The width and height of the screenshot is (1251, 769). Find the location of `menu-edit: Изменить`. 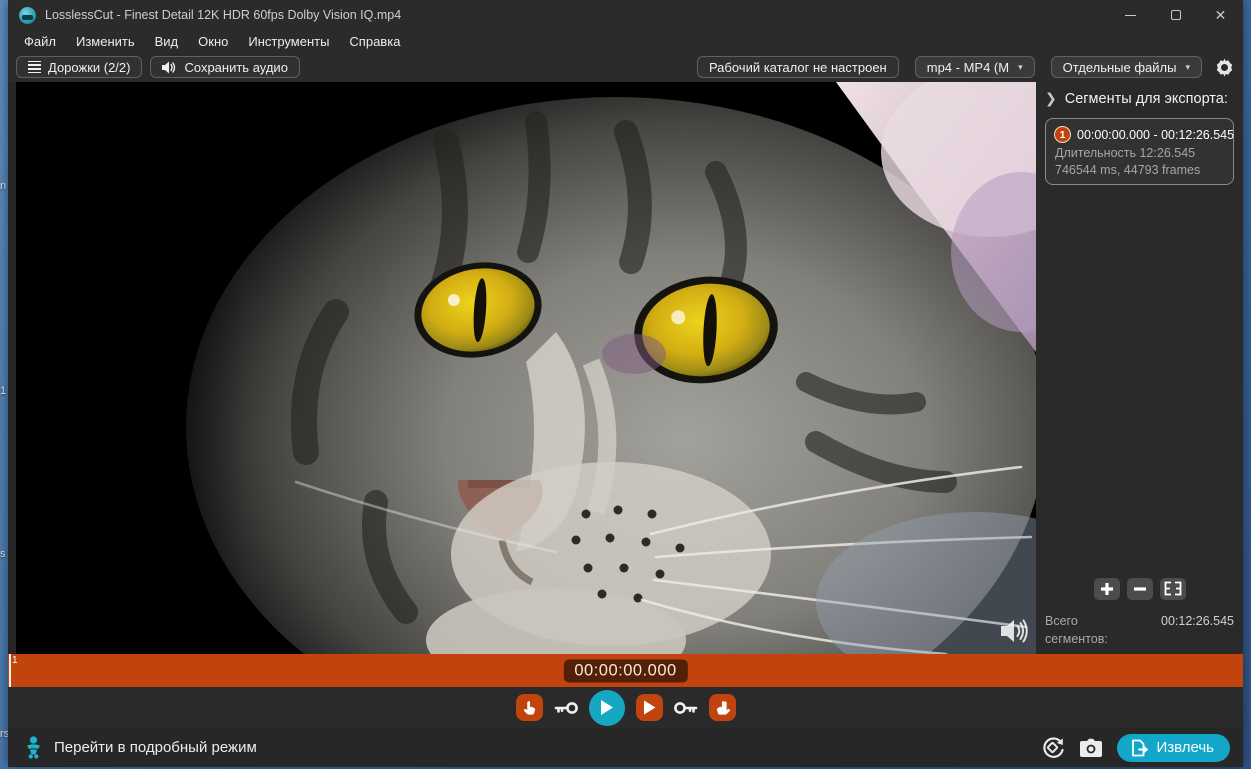

menu-edit: Изменить is located at coordinates (105, 41).